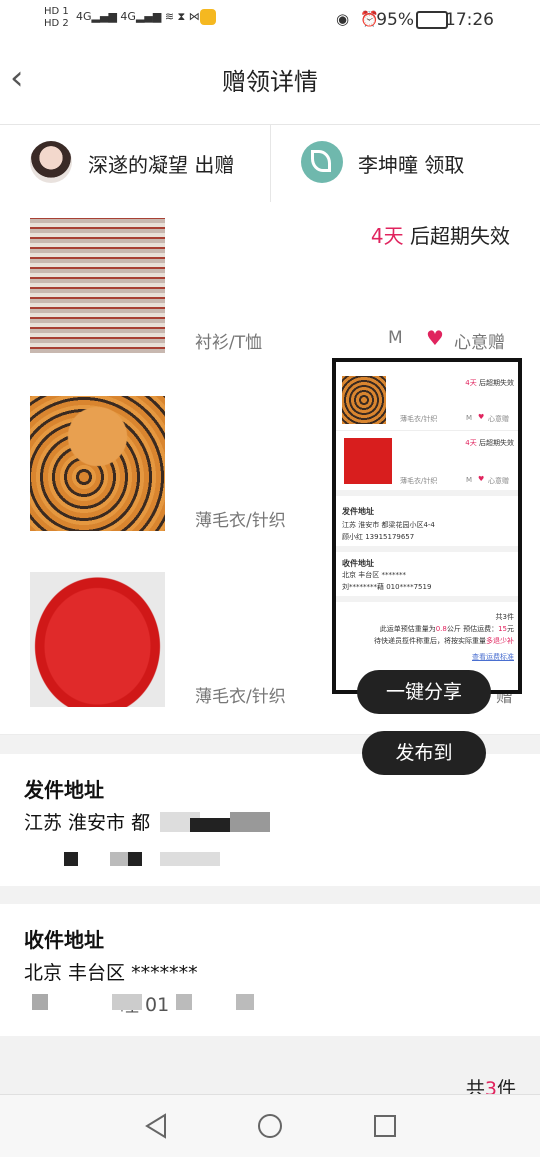  I want to click on donor-label: 深遂的凝望 出赠, so click(161, 165).